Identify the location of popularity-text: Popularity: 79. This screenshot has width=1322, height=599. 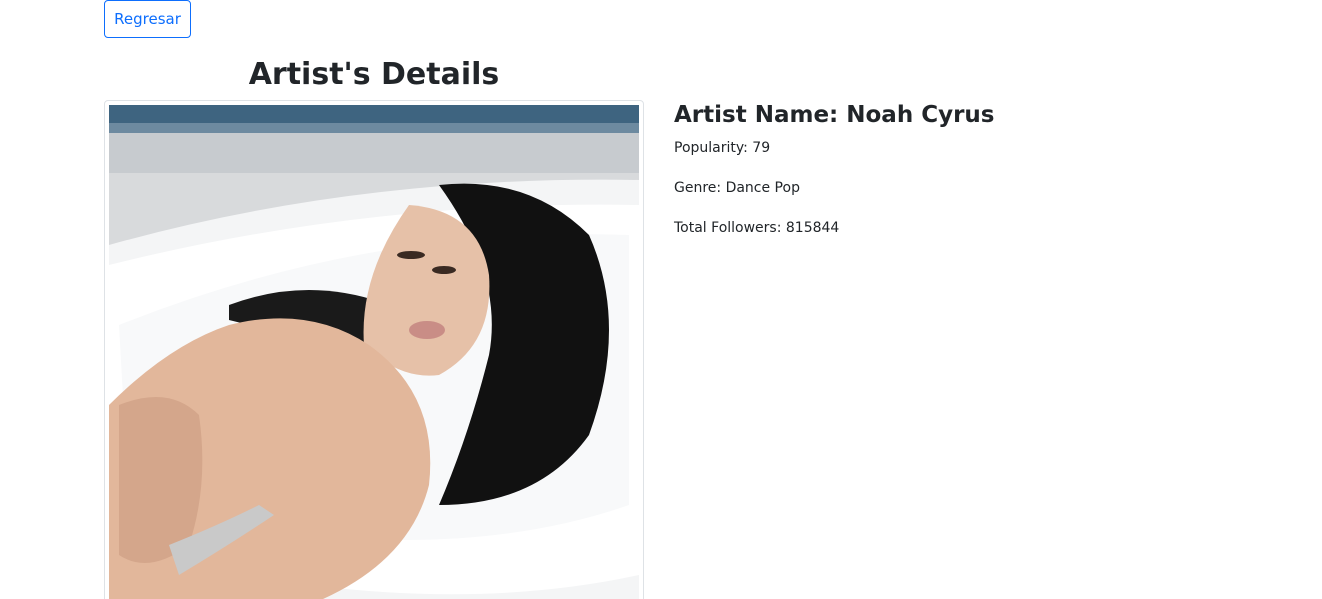
(722, 148).